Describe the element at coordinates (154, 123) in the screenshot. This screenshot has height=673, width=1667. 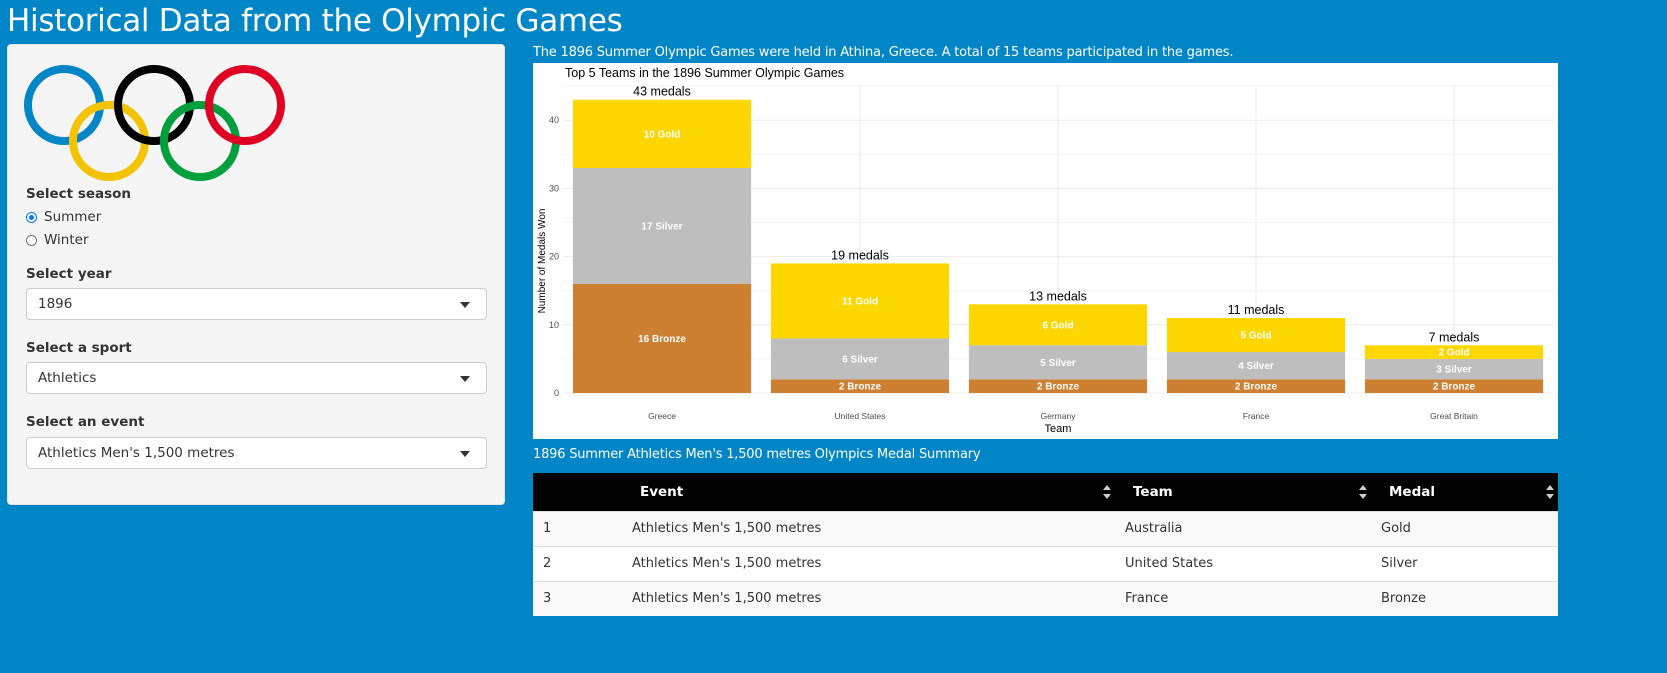
I see `olympic-rings-logo` at that location.